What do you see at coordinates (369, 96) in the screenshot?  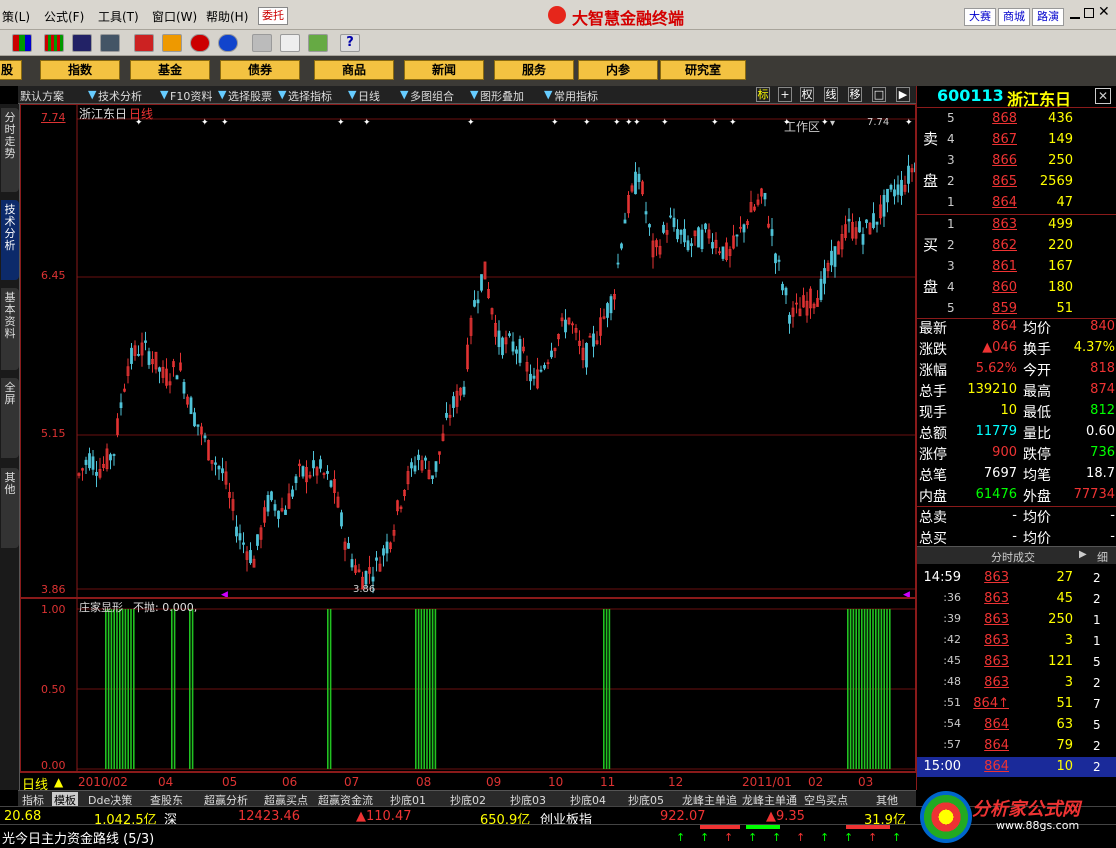 I see `chart-toolbar-item-5: 日线` at bounding box center [369, 96].